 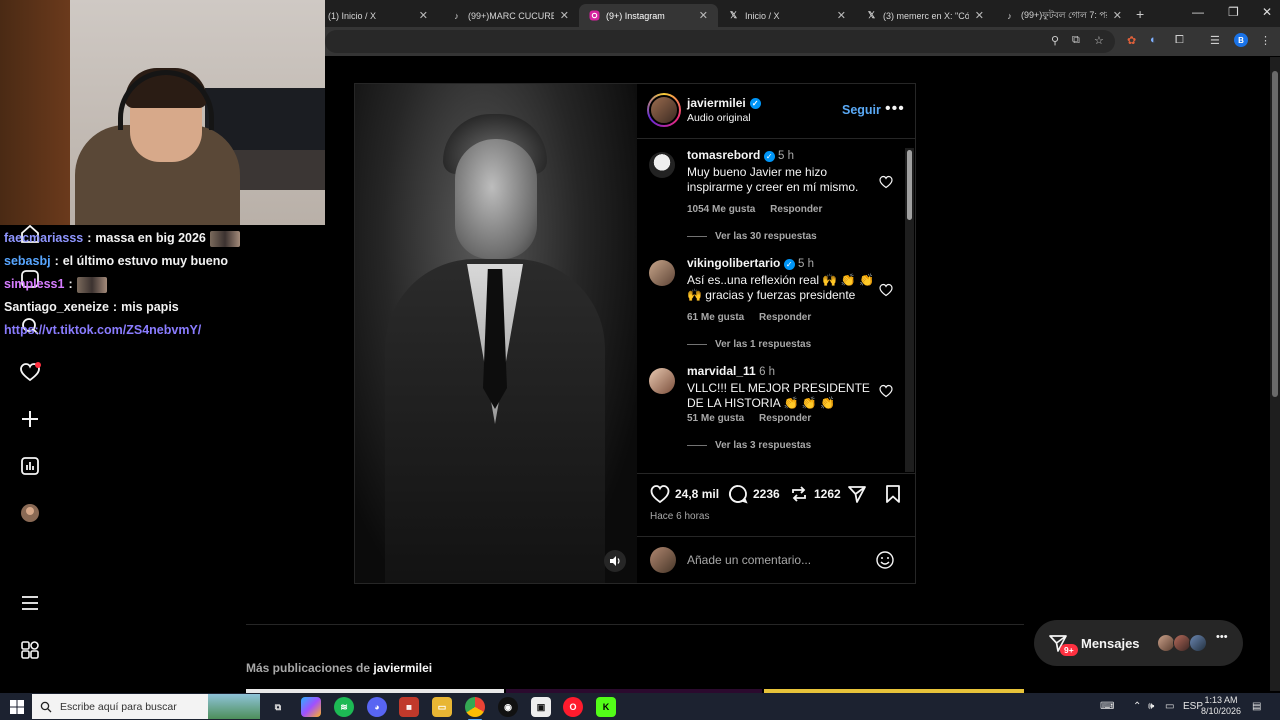 What do you see at coordinates (573, 707) in the screenshot?
I see `opera-gx-icon: O` at bounding box center [573, 707].